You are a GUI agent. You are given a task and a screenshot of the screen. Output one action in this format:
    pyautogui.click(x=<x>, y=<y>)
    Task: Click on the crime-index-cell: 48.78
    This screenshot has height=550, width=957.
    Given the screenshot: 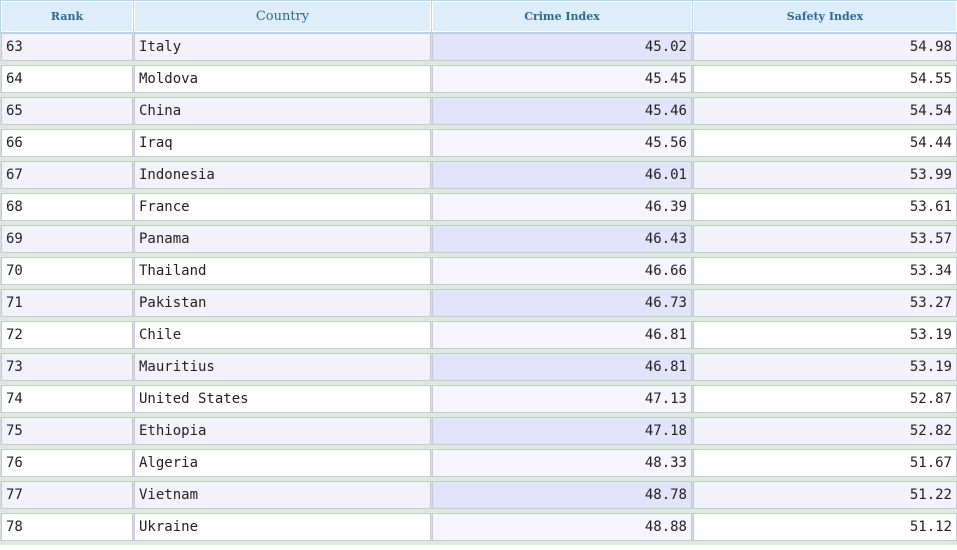 What is the action you would take?
    pyautogui.click(x=562, y=495)
    